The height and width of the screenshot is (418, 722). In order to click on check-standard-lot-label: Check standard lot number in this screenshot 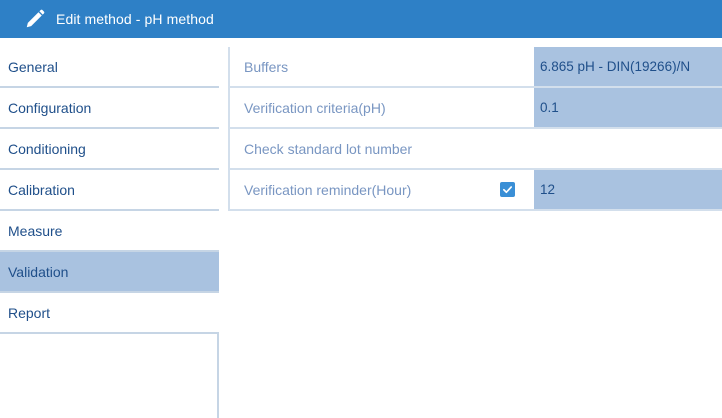, I will do `click(328, 148)`.